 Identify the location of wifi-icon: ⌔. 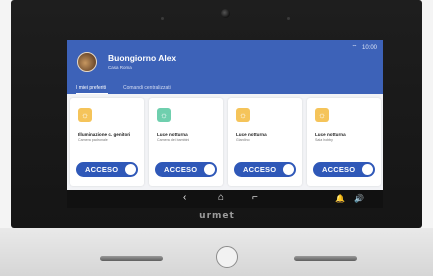
(354, 48).